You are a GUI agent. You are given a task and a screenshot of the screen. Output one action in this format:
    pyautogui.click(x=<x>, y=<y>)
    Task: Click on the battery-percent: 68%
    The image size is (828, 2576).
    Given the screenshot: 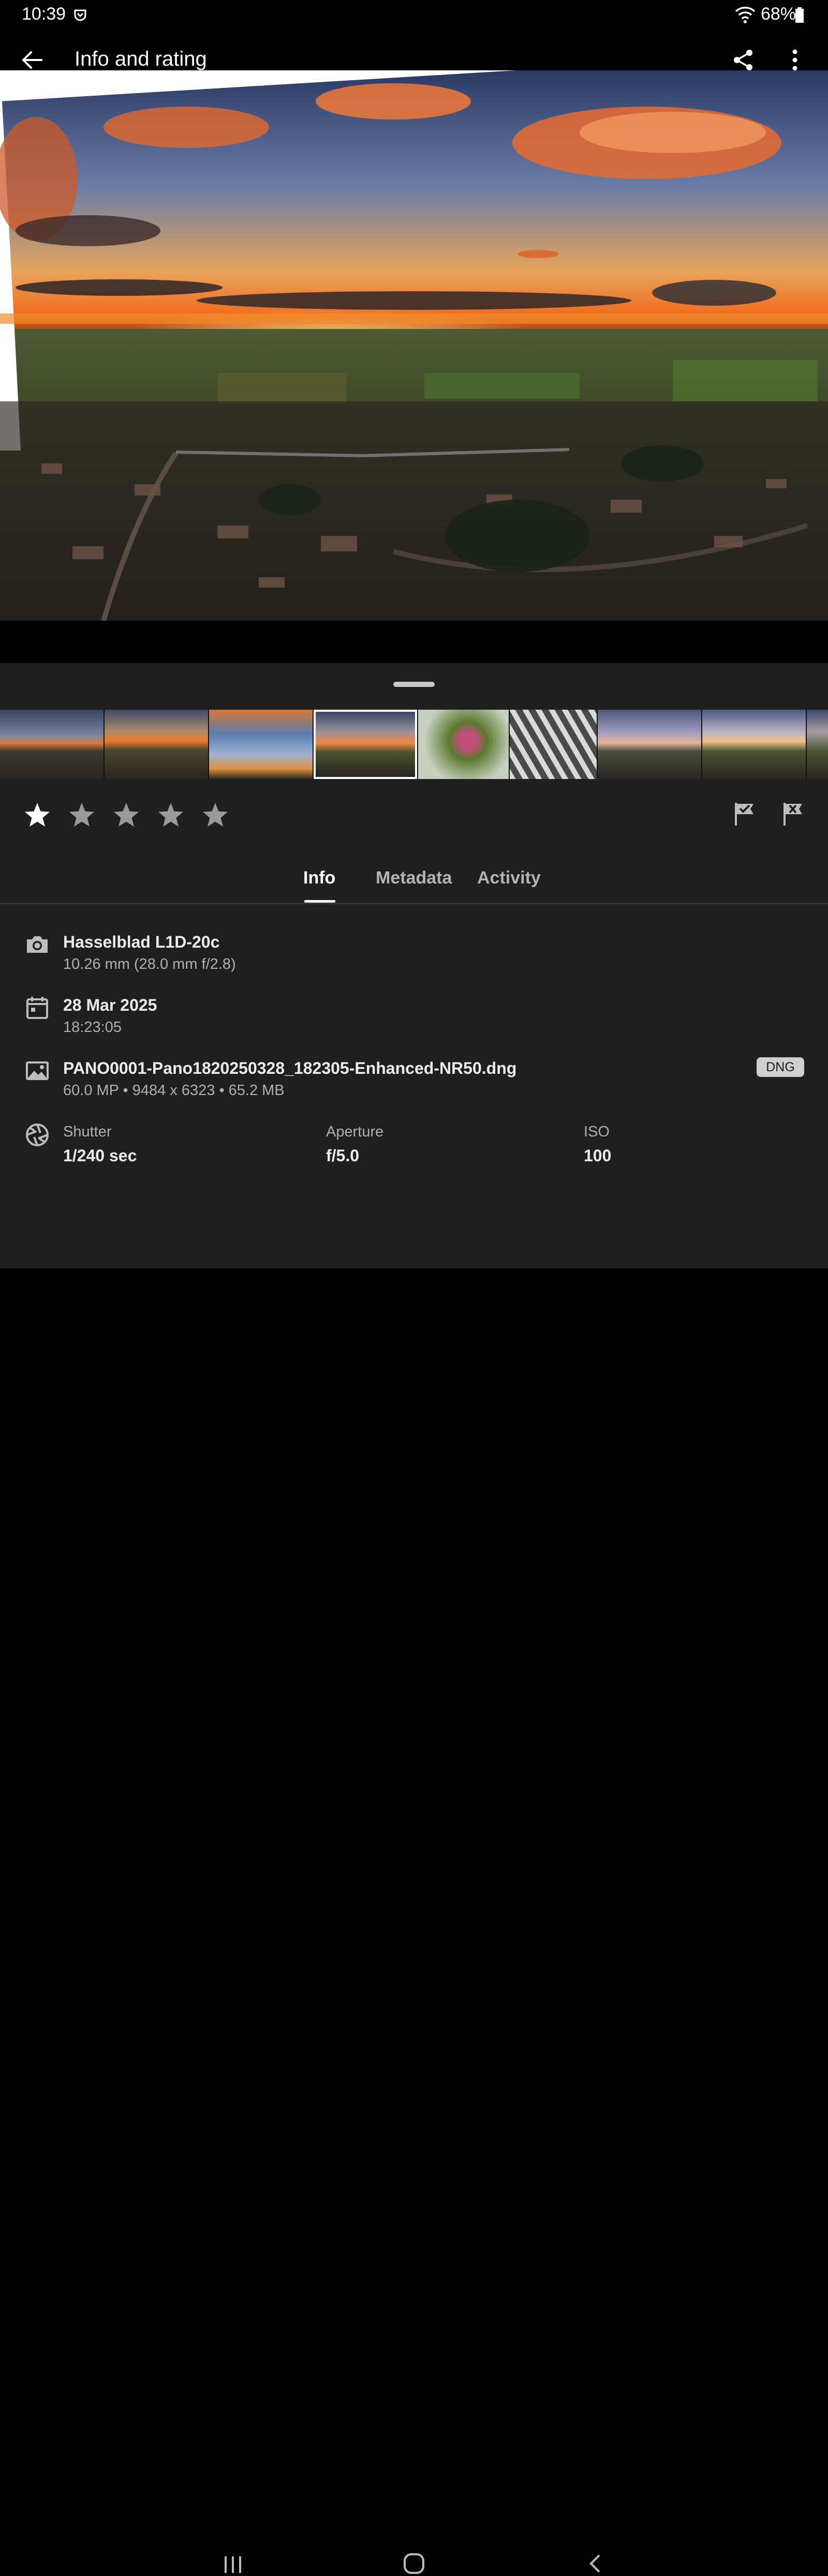 What is the action you would take?
    pyautogui.click(x=778, y=14)
    